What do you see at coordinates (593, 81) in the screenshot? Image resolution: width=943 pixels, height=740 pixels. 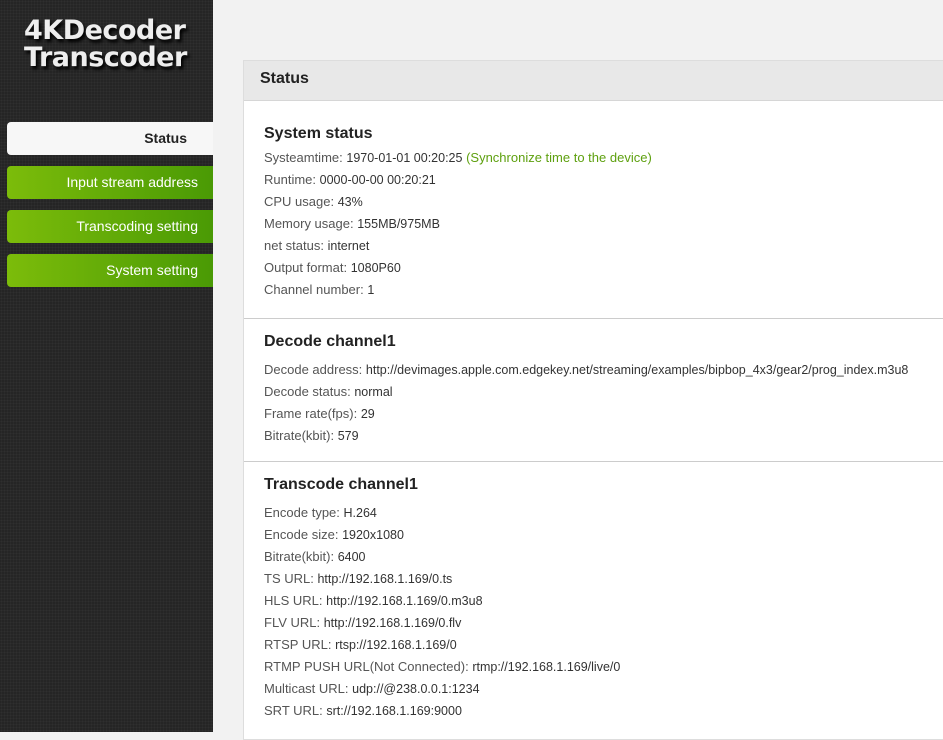 I see `panel-title: Status` at bounding box center [593, 81].